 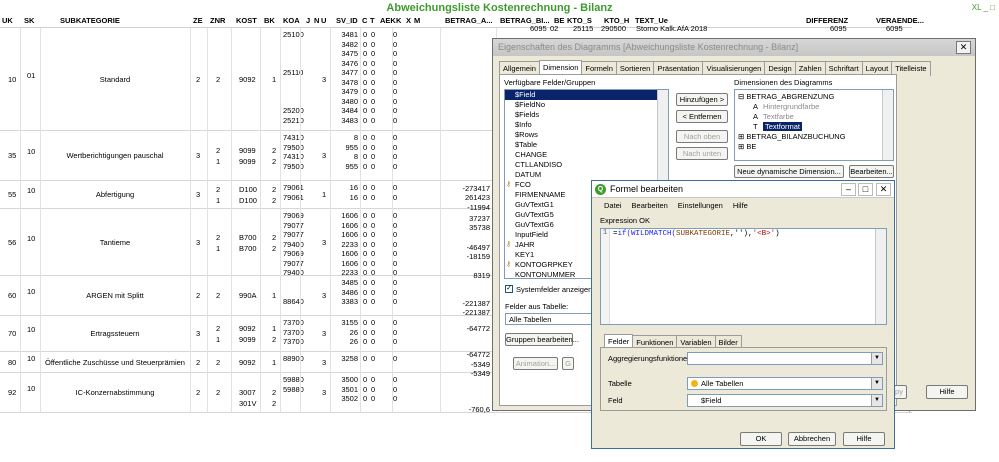 What do you see at coordinates (349, 358) in the screenshot?
I see `sv-id-cell: 3258` at bounding box center [349, 358].